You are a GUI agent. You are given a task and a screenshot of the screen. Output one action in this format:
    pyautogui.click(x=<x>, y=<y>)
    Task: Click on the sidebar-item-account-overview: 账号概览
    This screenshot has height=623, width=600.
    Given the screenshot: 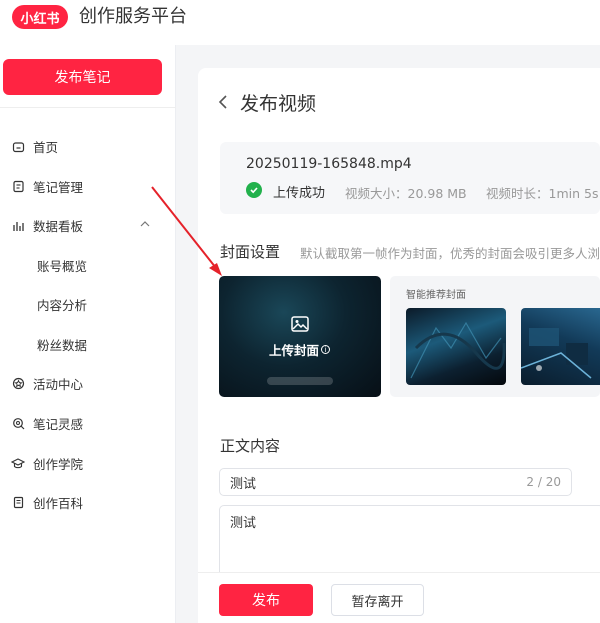 What is the action you would take?
    pyautogui.click(x=88, y=265)
    